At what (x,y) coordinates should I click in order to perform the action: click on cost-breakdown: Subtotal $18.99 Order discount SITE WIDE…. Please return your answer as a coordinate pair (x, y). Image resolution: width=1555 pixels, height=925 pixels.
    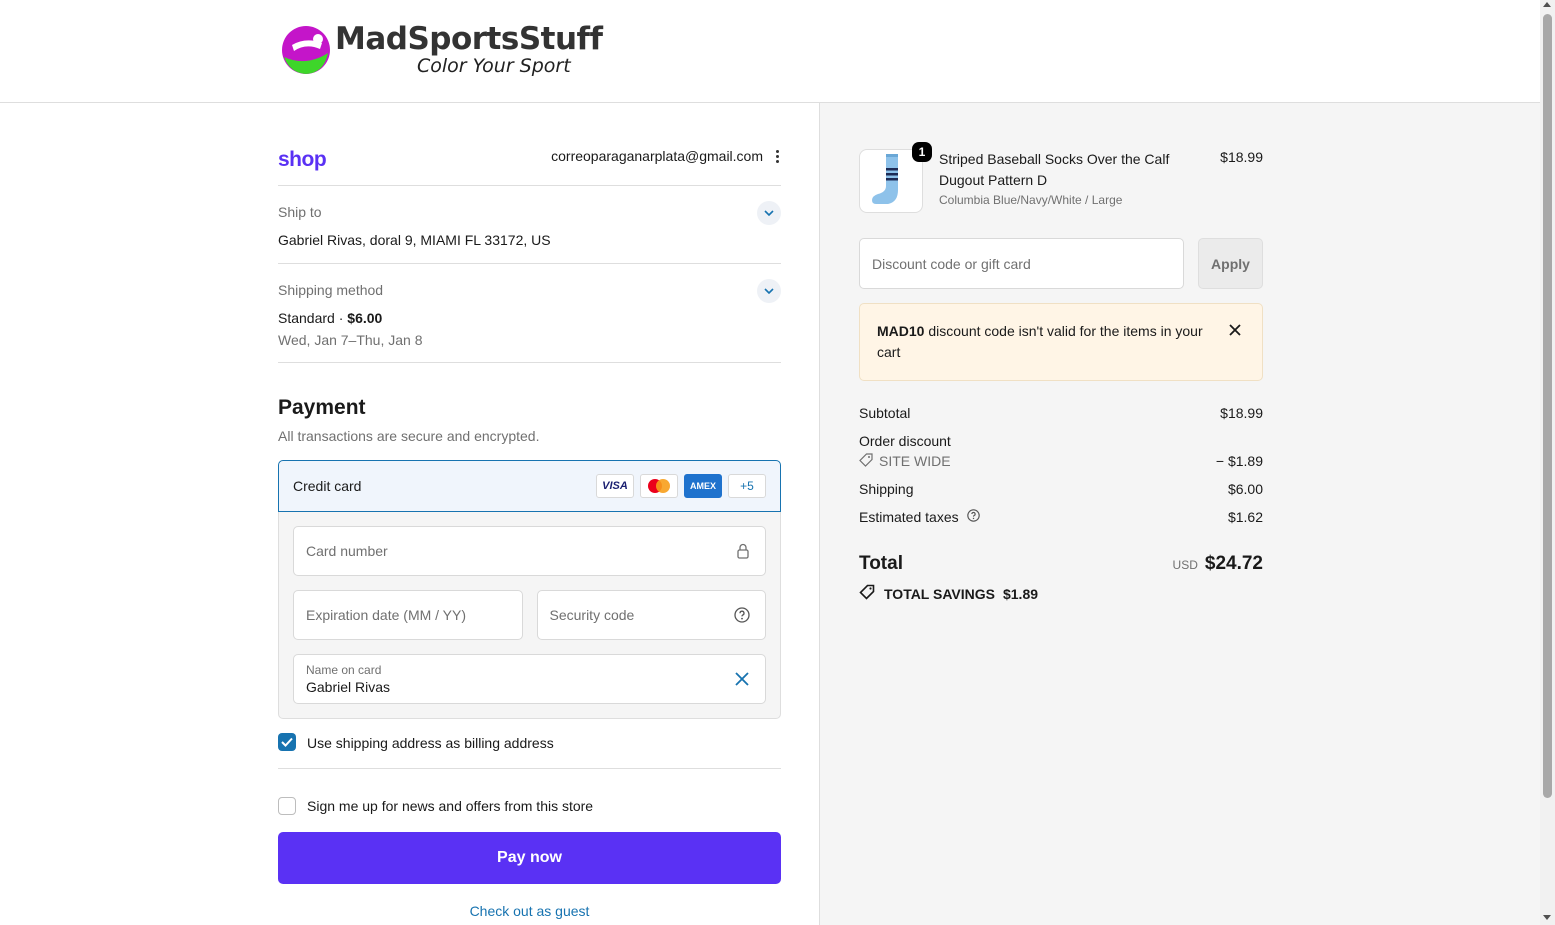
    Looking at the image, I should click on (1061, 465).